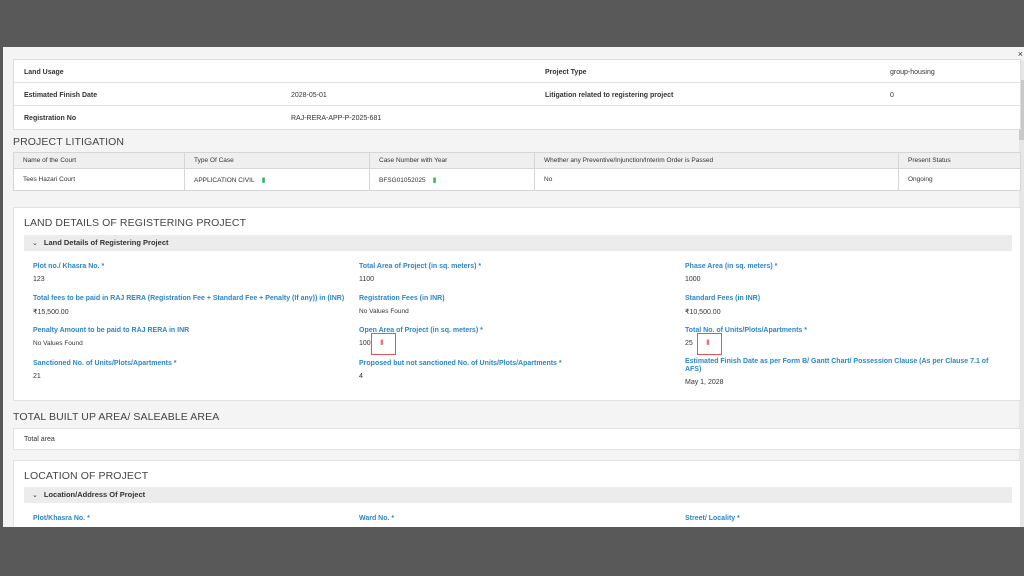 Image resolution: width=1024 pixels, height=576 pixels. Describe the element at coordinates (452, 179) in the screenshot. I see `table-cell: BFSG01052025 ▮` at that location.